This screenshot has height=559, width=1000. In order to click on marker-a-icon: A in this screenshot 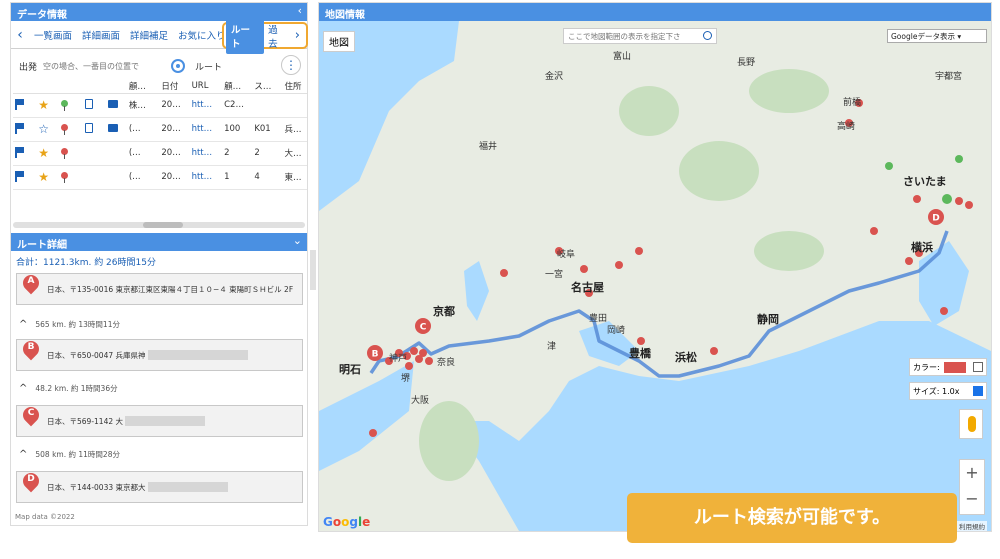, I will do `click(31, 287)`.